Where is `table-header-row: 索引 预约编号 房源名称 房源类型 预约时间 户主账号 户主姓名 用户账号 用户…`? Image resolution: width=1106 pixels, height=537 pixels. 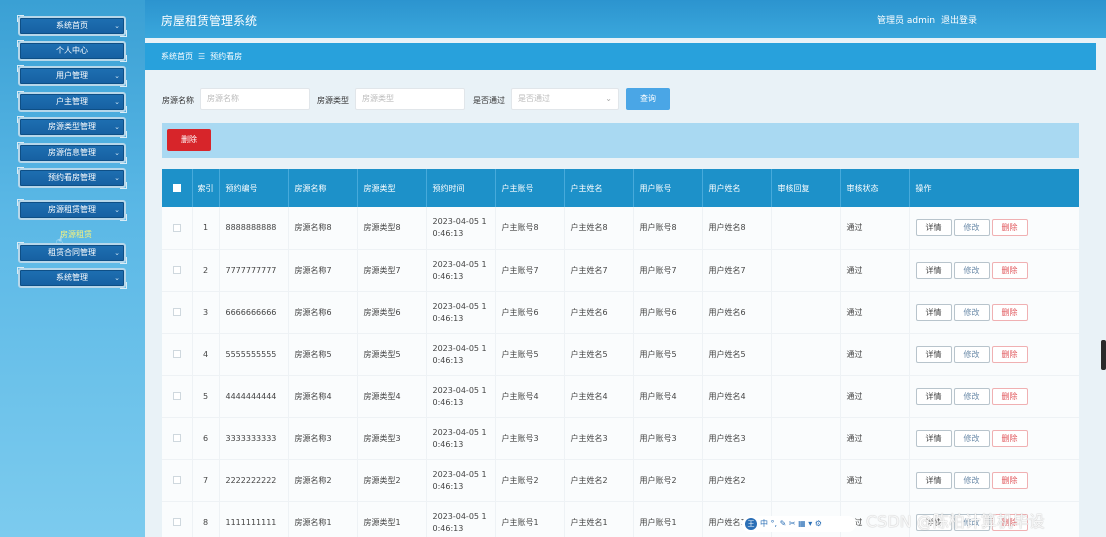
table-header-row: 索引 预约编号 房源名称 房源类型 预约时间 户主账号 户主姓名 用户账号 用户… is located at coordinates (620, 188).